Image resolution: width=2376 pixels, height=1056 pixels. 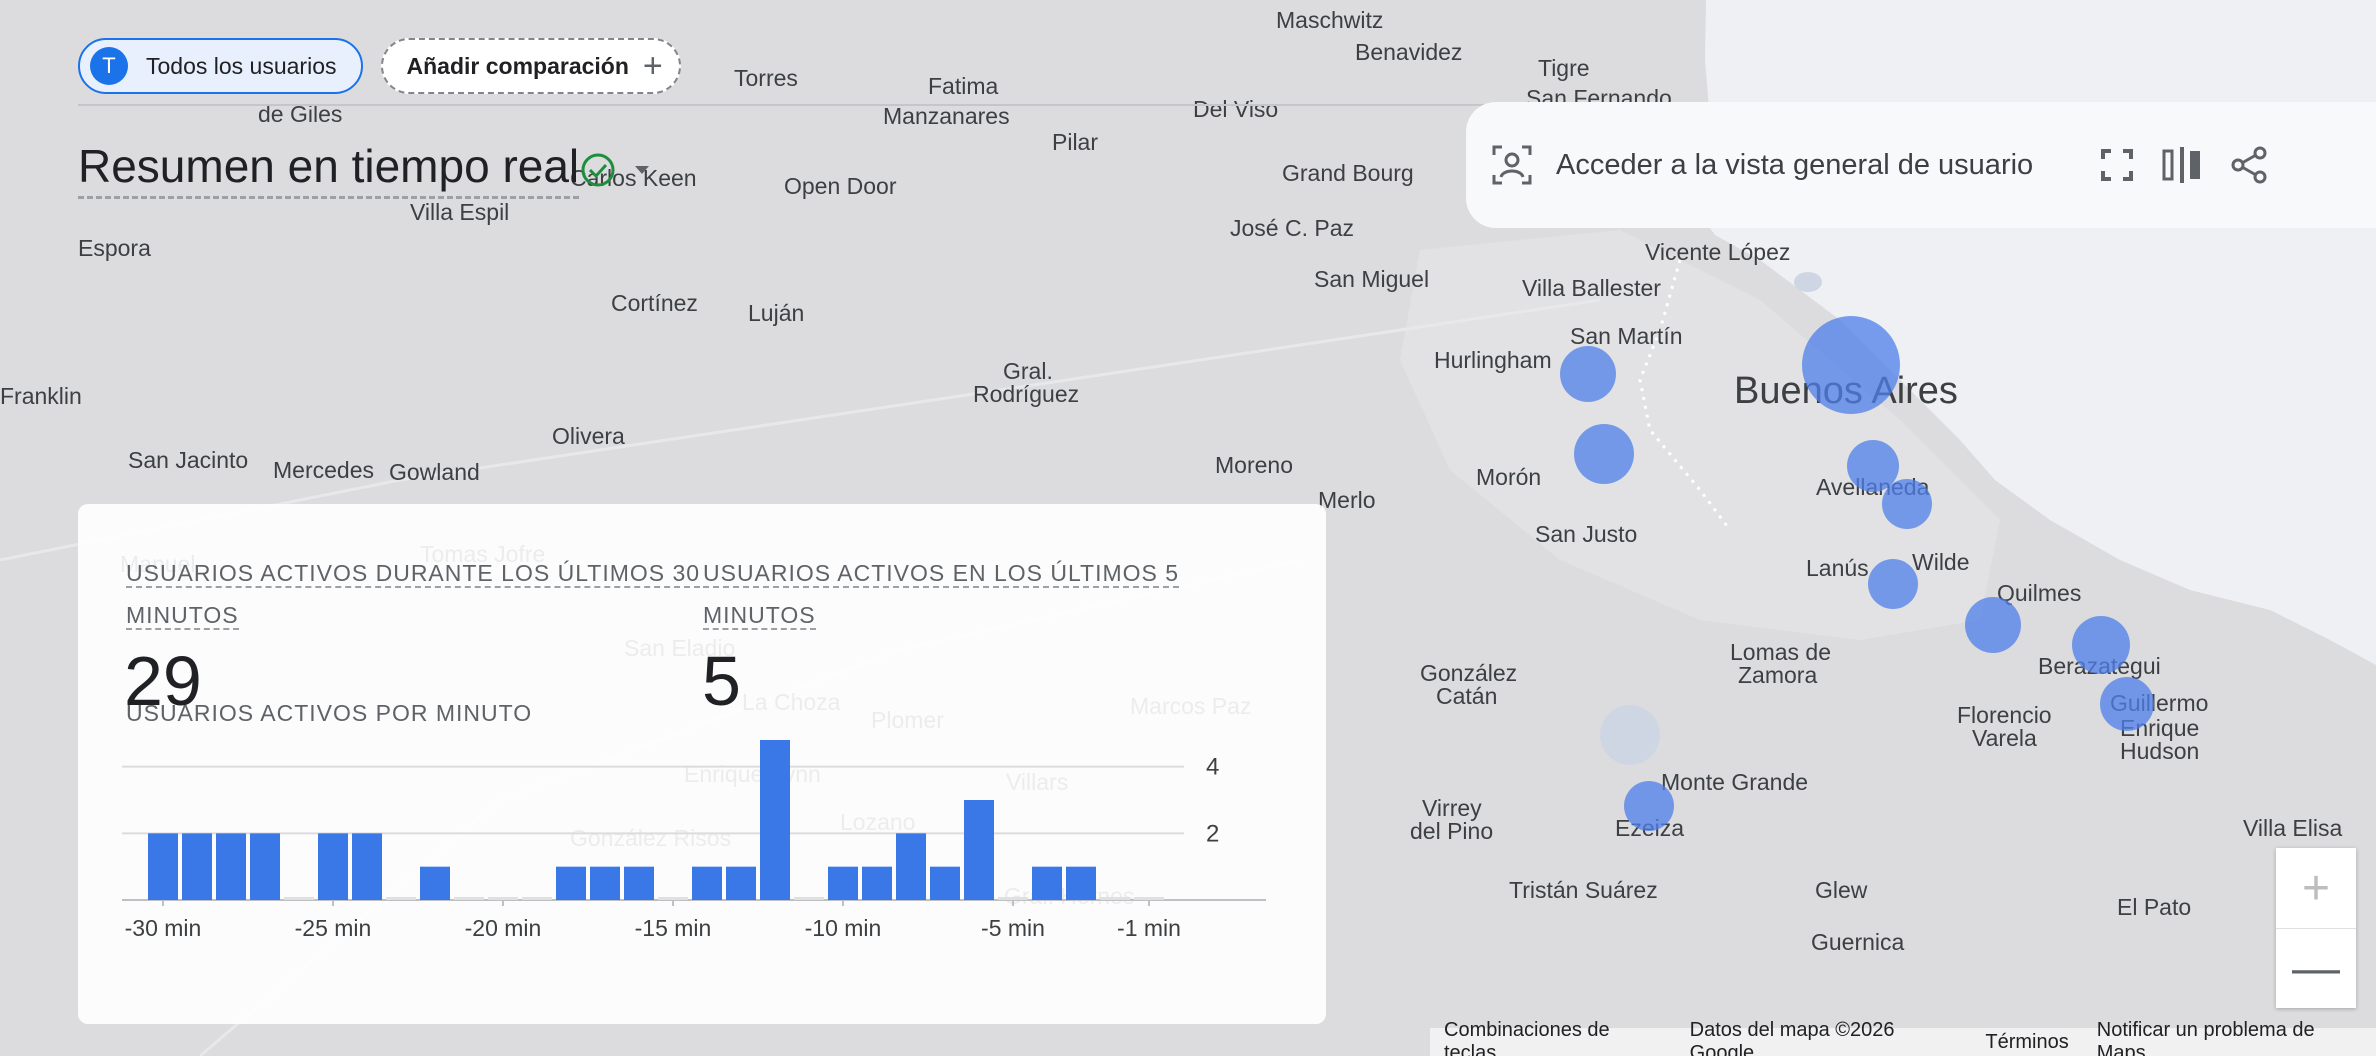 I want to click on bubble-hurlingham, so click(x=1588, y=374).